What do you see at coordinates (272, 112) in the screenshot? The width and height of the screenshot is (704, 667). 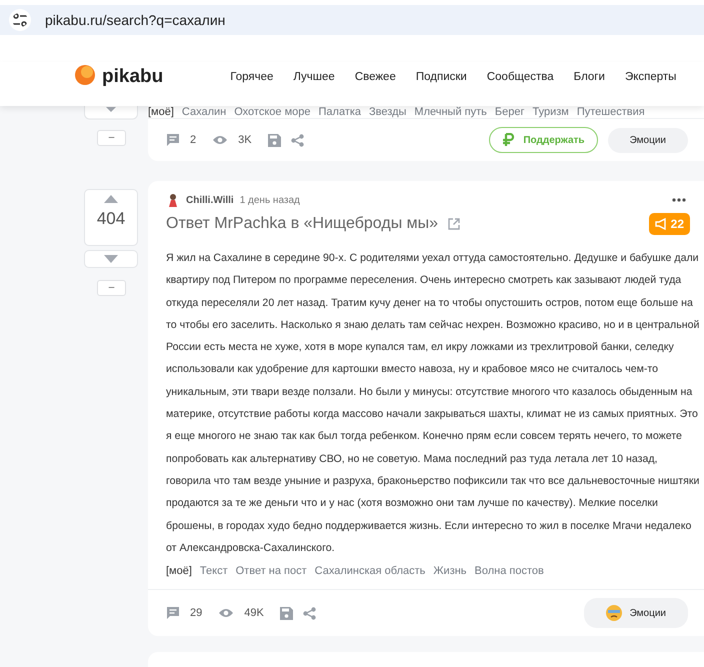 I see `tag-link: Охотское море` at bounding box center [272, 112].